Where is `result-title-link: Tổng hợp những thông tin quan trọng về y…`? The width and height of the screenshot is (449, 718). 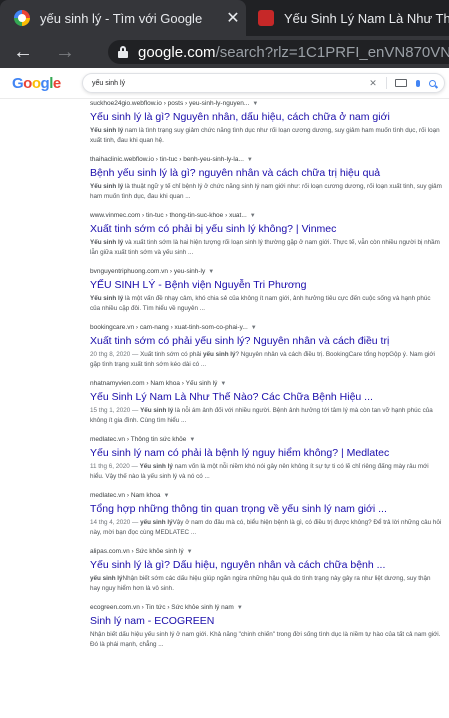 result-title-link: Tổng hợp những thông tin quan trọng về y… is located at coordinates (266, 509).